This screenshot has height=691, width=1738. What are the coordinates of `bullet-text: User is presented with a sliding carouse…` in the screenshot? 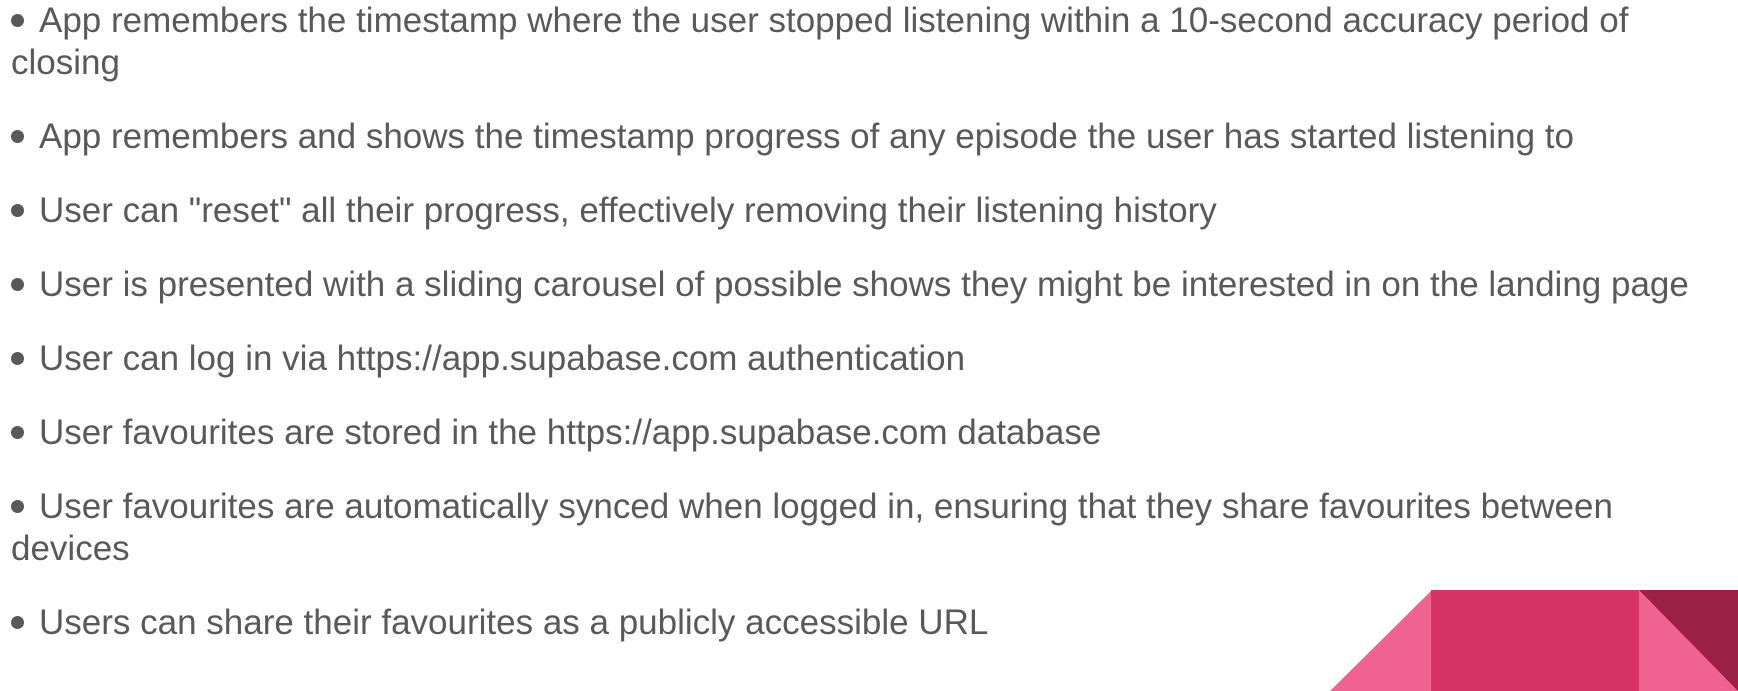 It's located at (864, 284).